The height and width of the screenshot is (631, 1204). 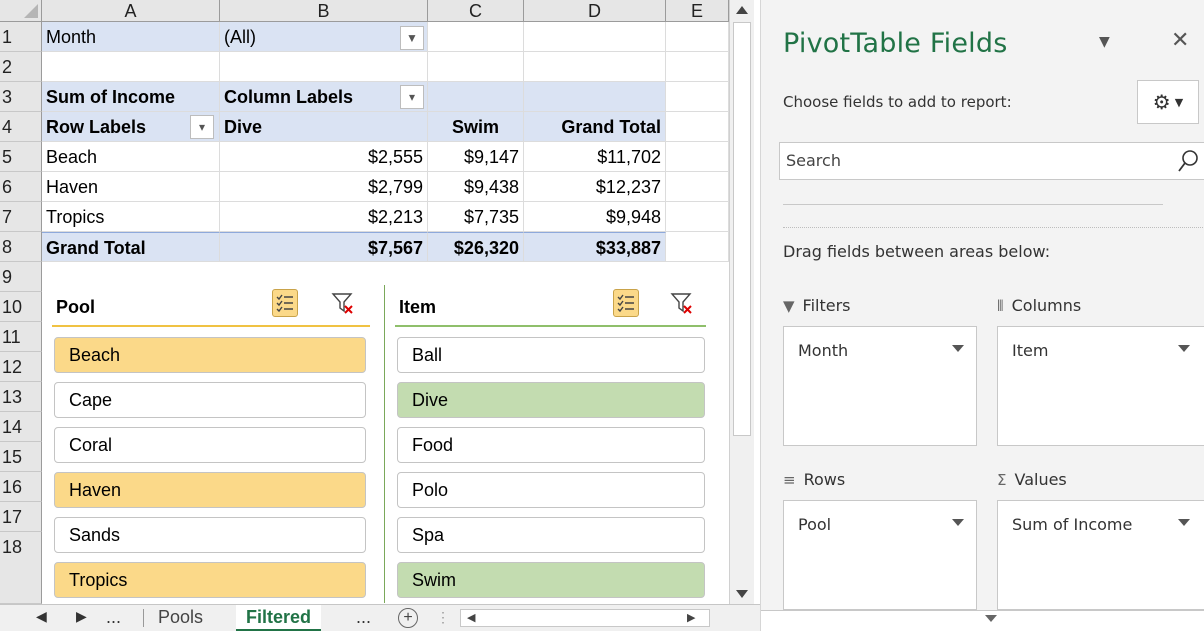 What do you see at coordinates (476, 247) in the screenshot?
I see `grand-total-cell: $26,320` at bounding box center [476, 247].